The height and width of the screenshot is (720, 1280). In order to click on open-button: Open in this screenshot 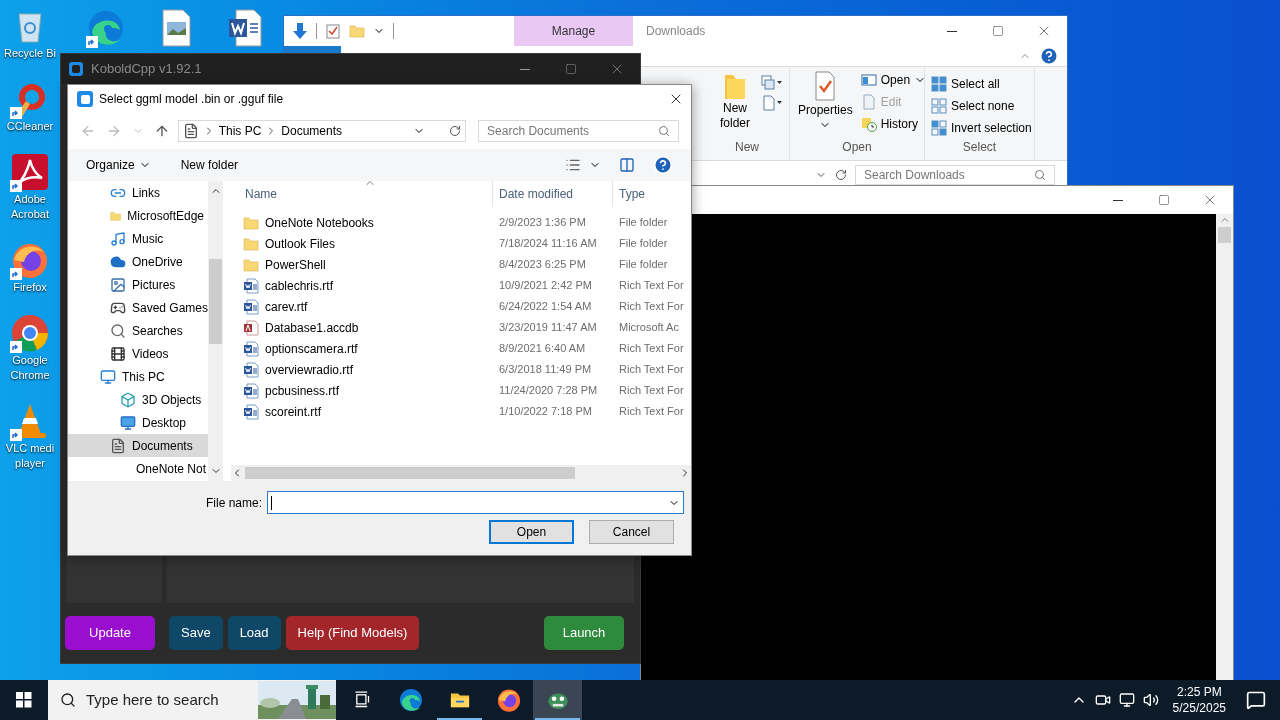, I will do `click(531, 532)`.